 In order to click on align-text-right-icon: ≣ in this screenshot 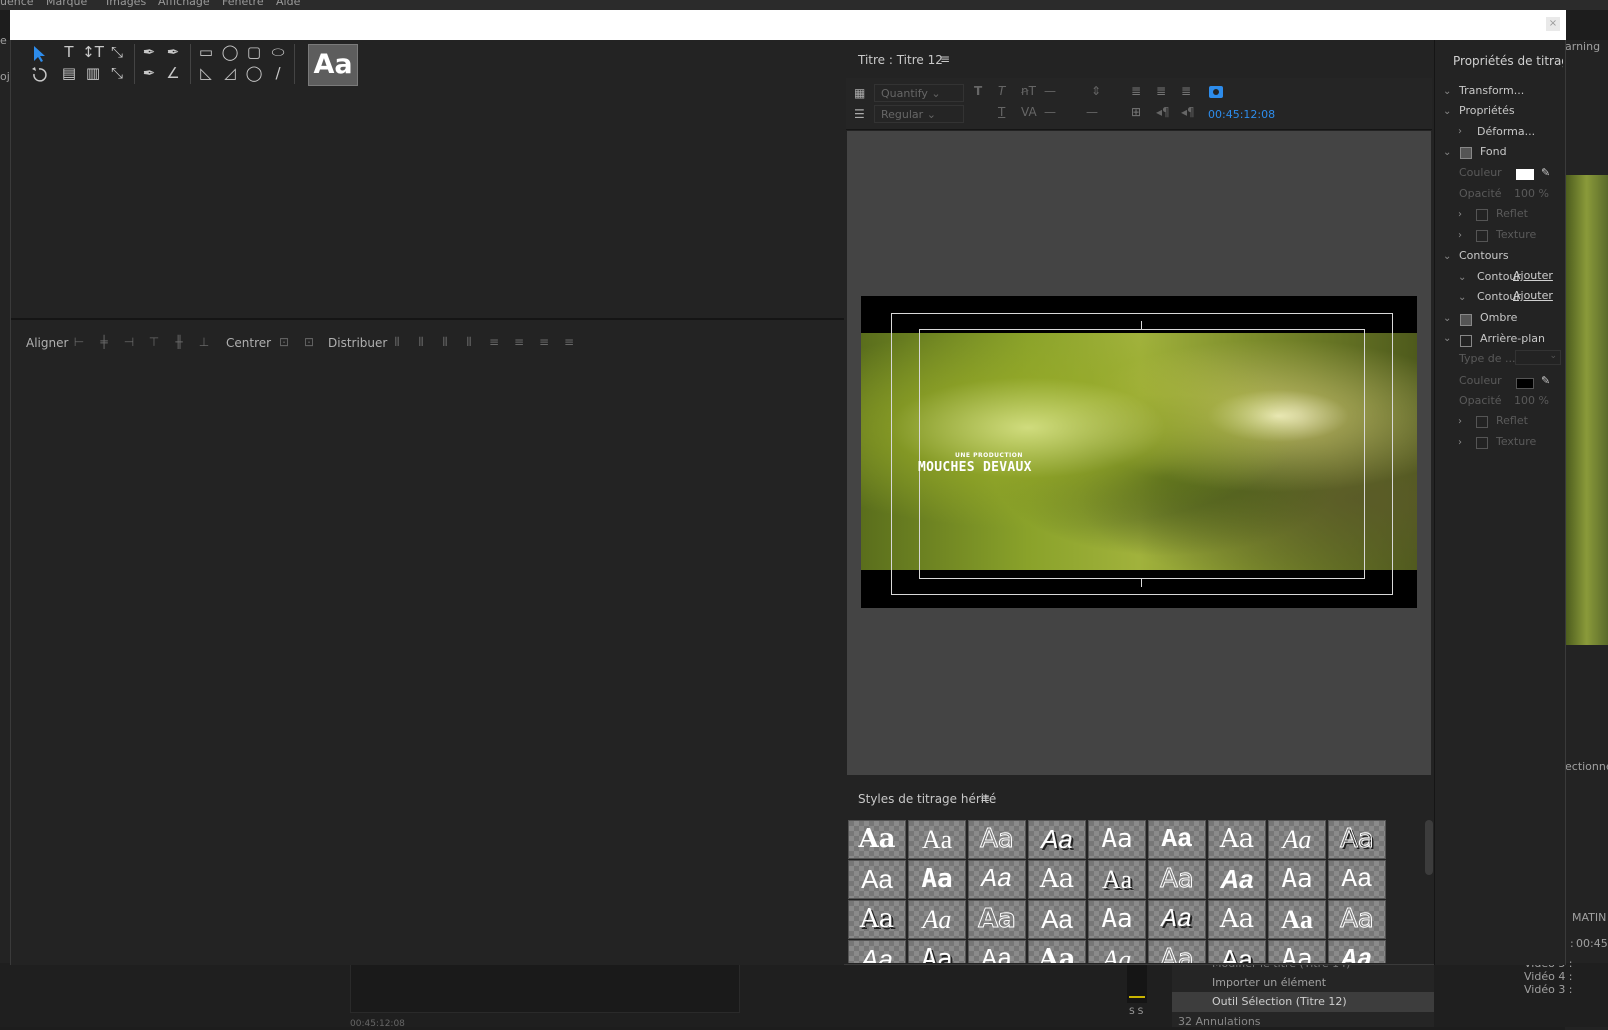, I will do `click(1186, 91)`.